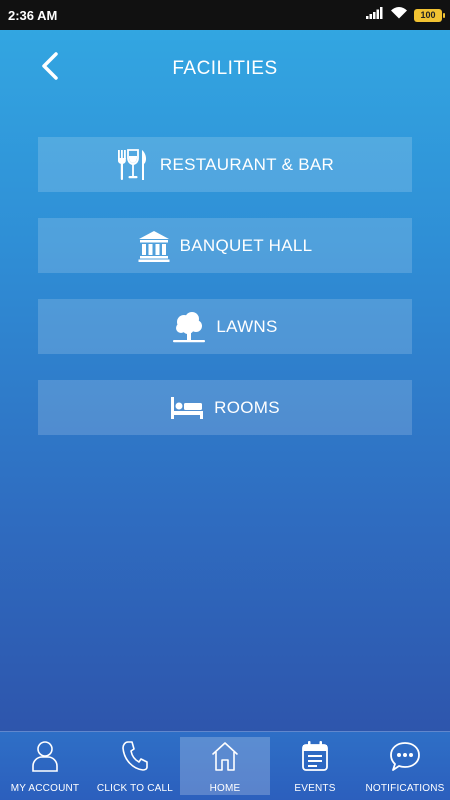 The height and width of the screenshot is (800, 450). I want to click on tab-my-account: MY ACCOUNT, so click(45, 766).